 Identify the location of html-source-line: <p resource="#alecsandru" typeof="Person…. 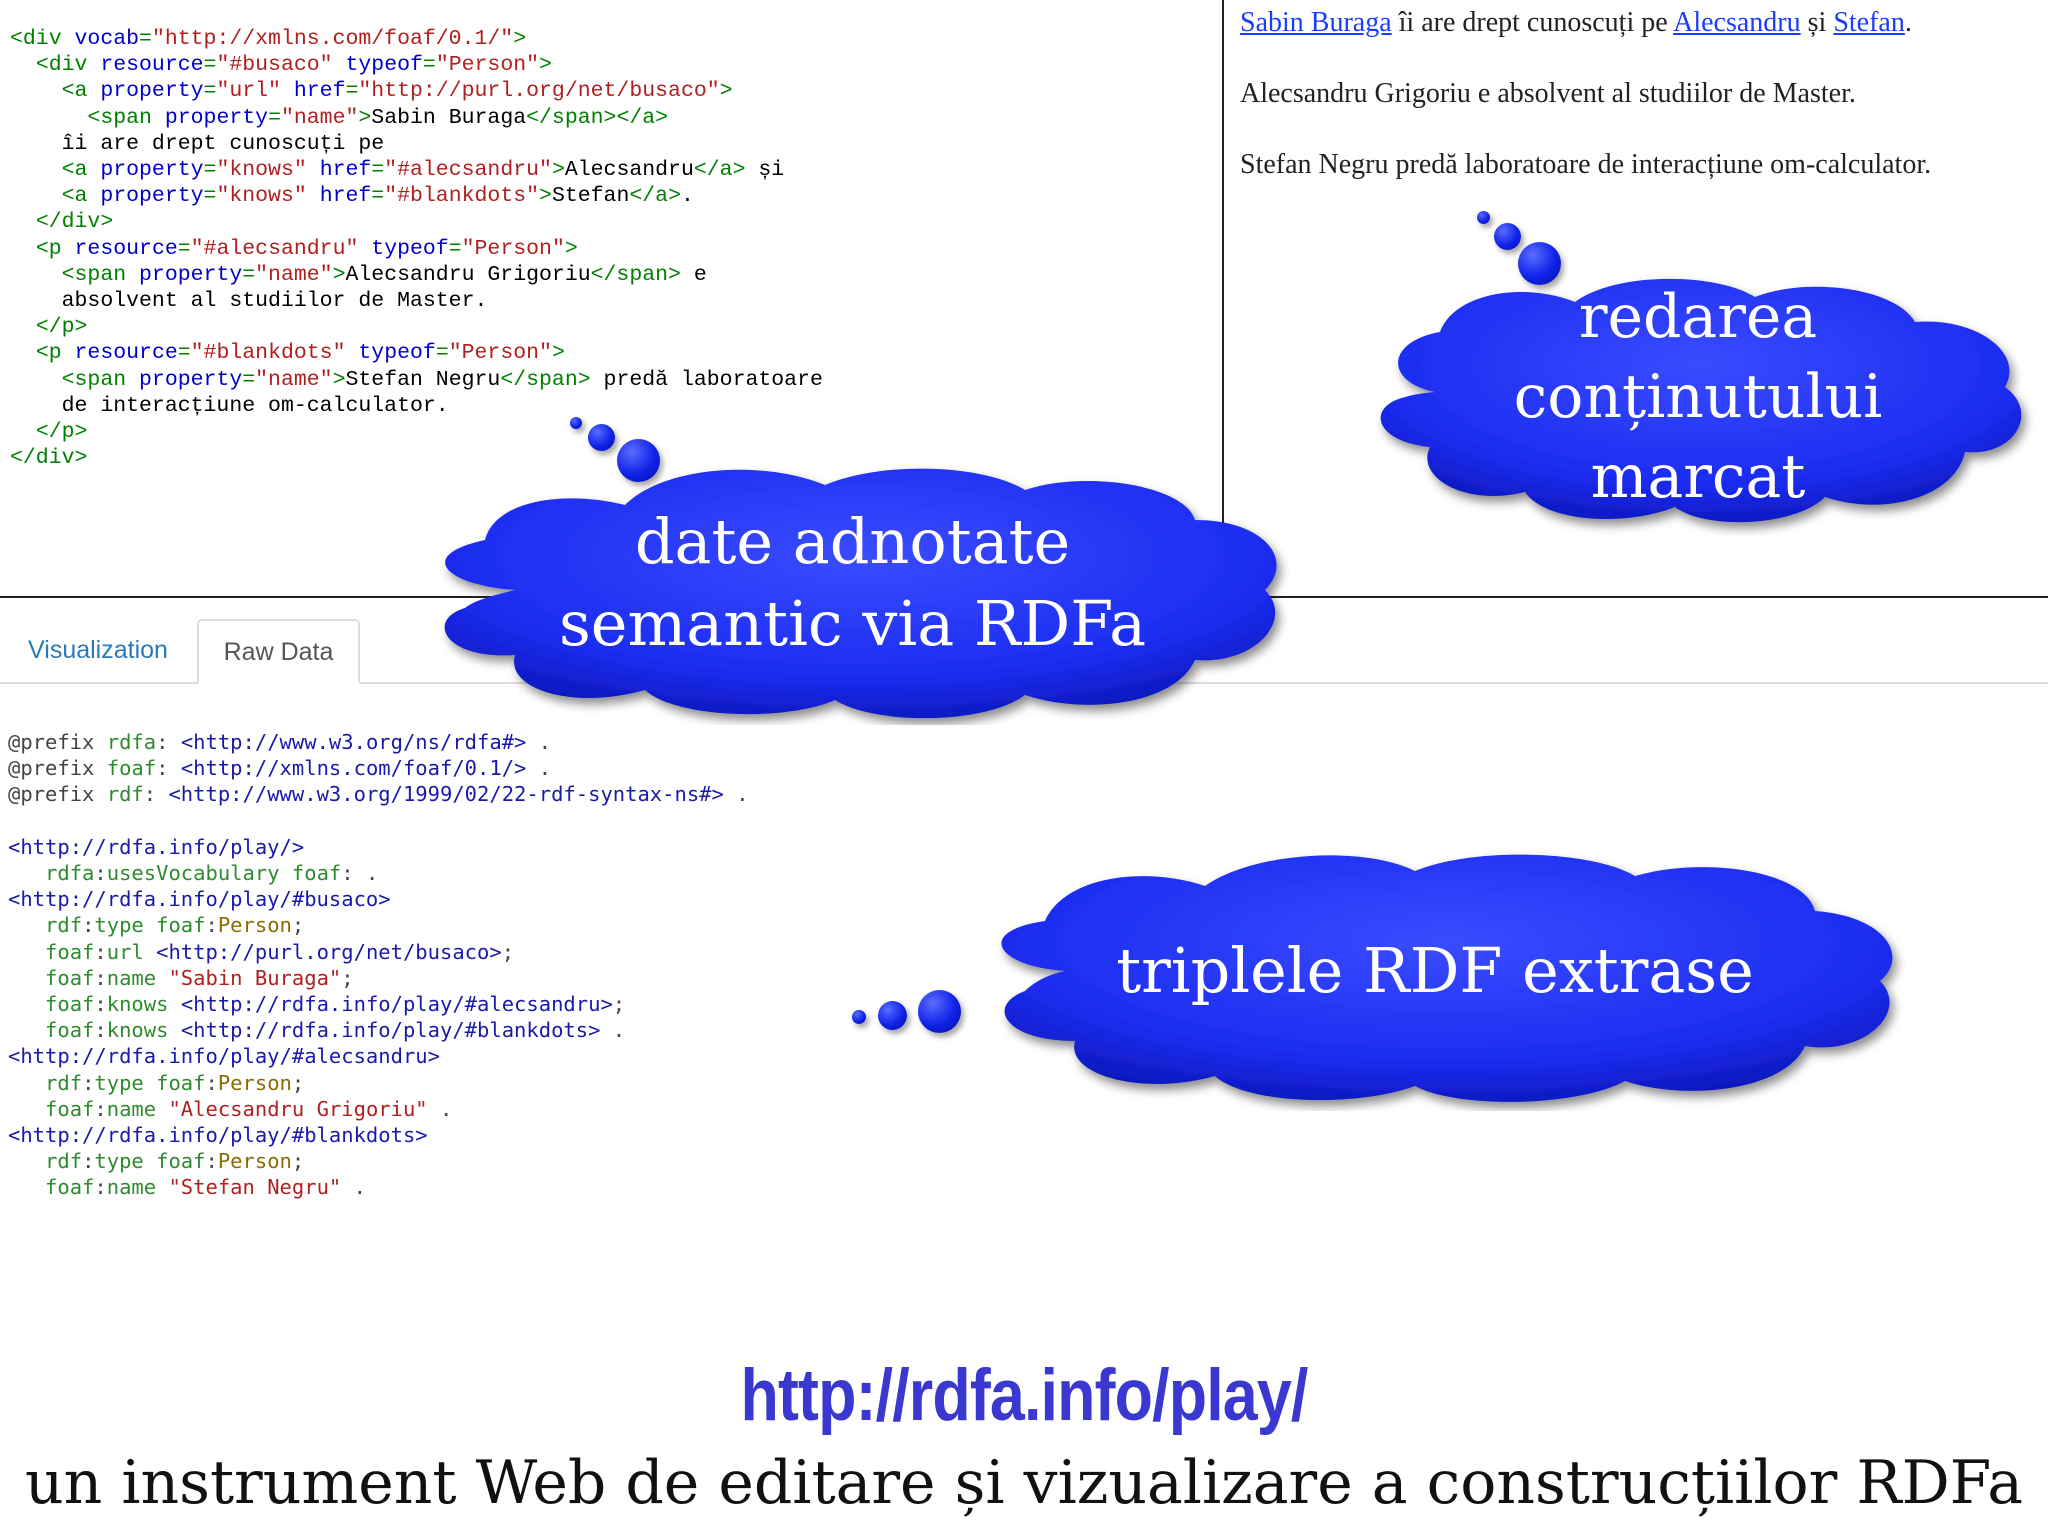
(416, 249).